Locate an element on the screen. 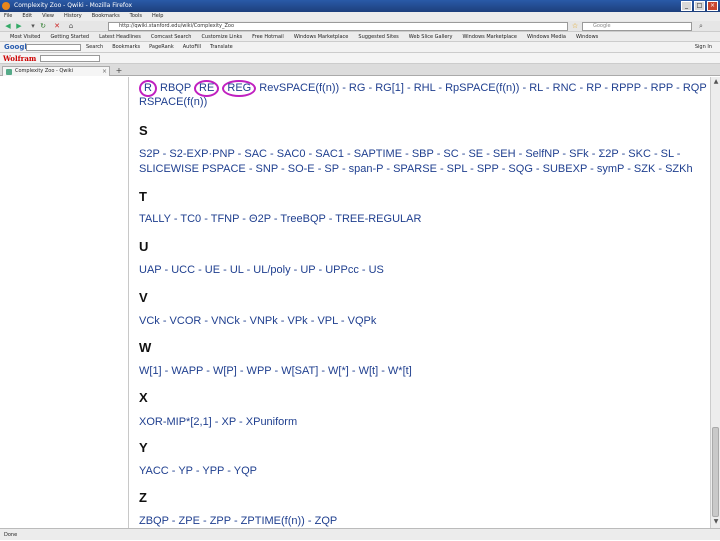 The width and height of the screenshot is (720, 541). maximize-button: □ is located at coordinates (699, 6).